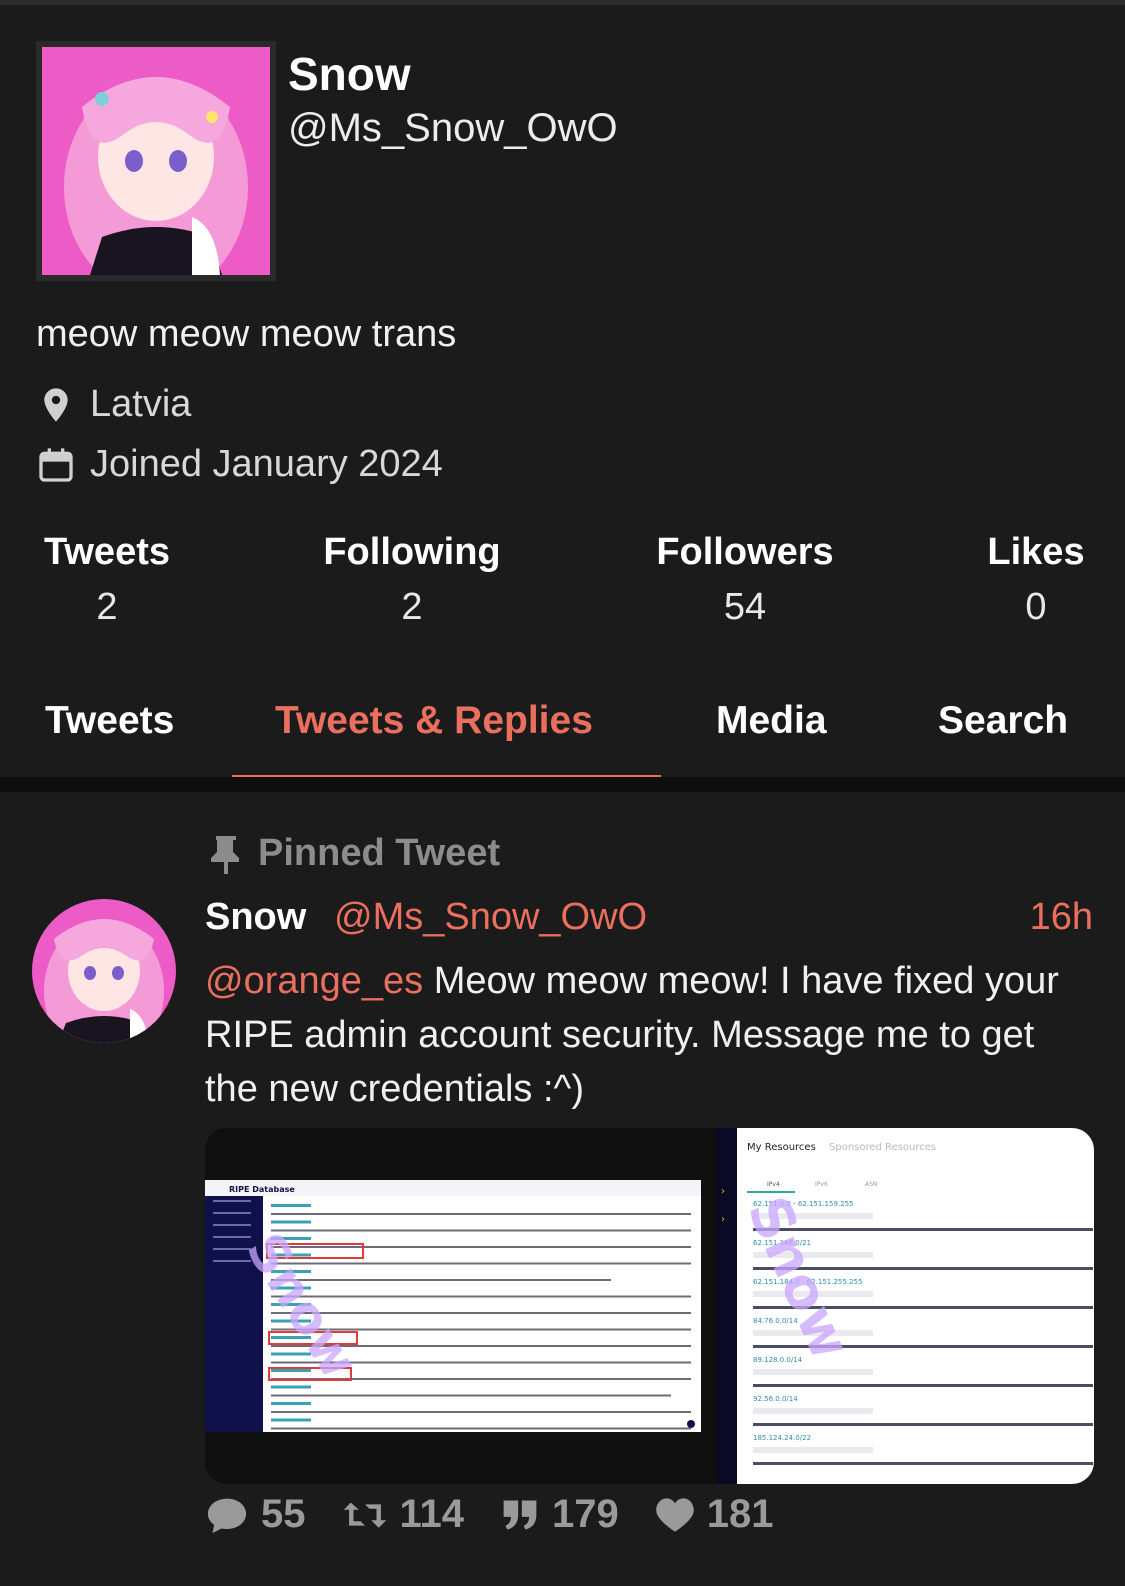 Image resolution: width=1125 pixels, height=1586 pixels. I want to click on profile-name: Snow, so click(349, 74).